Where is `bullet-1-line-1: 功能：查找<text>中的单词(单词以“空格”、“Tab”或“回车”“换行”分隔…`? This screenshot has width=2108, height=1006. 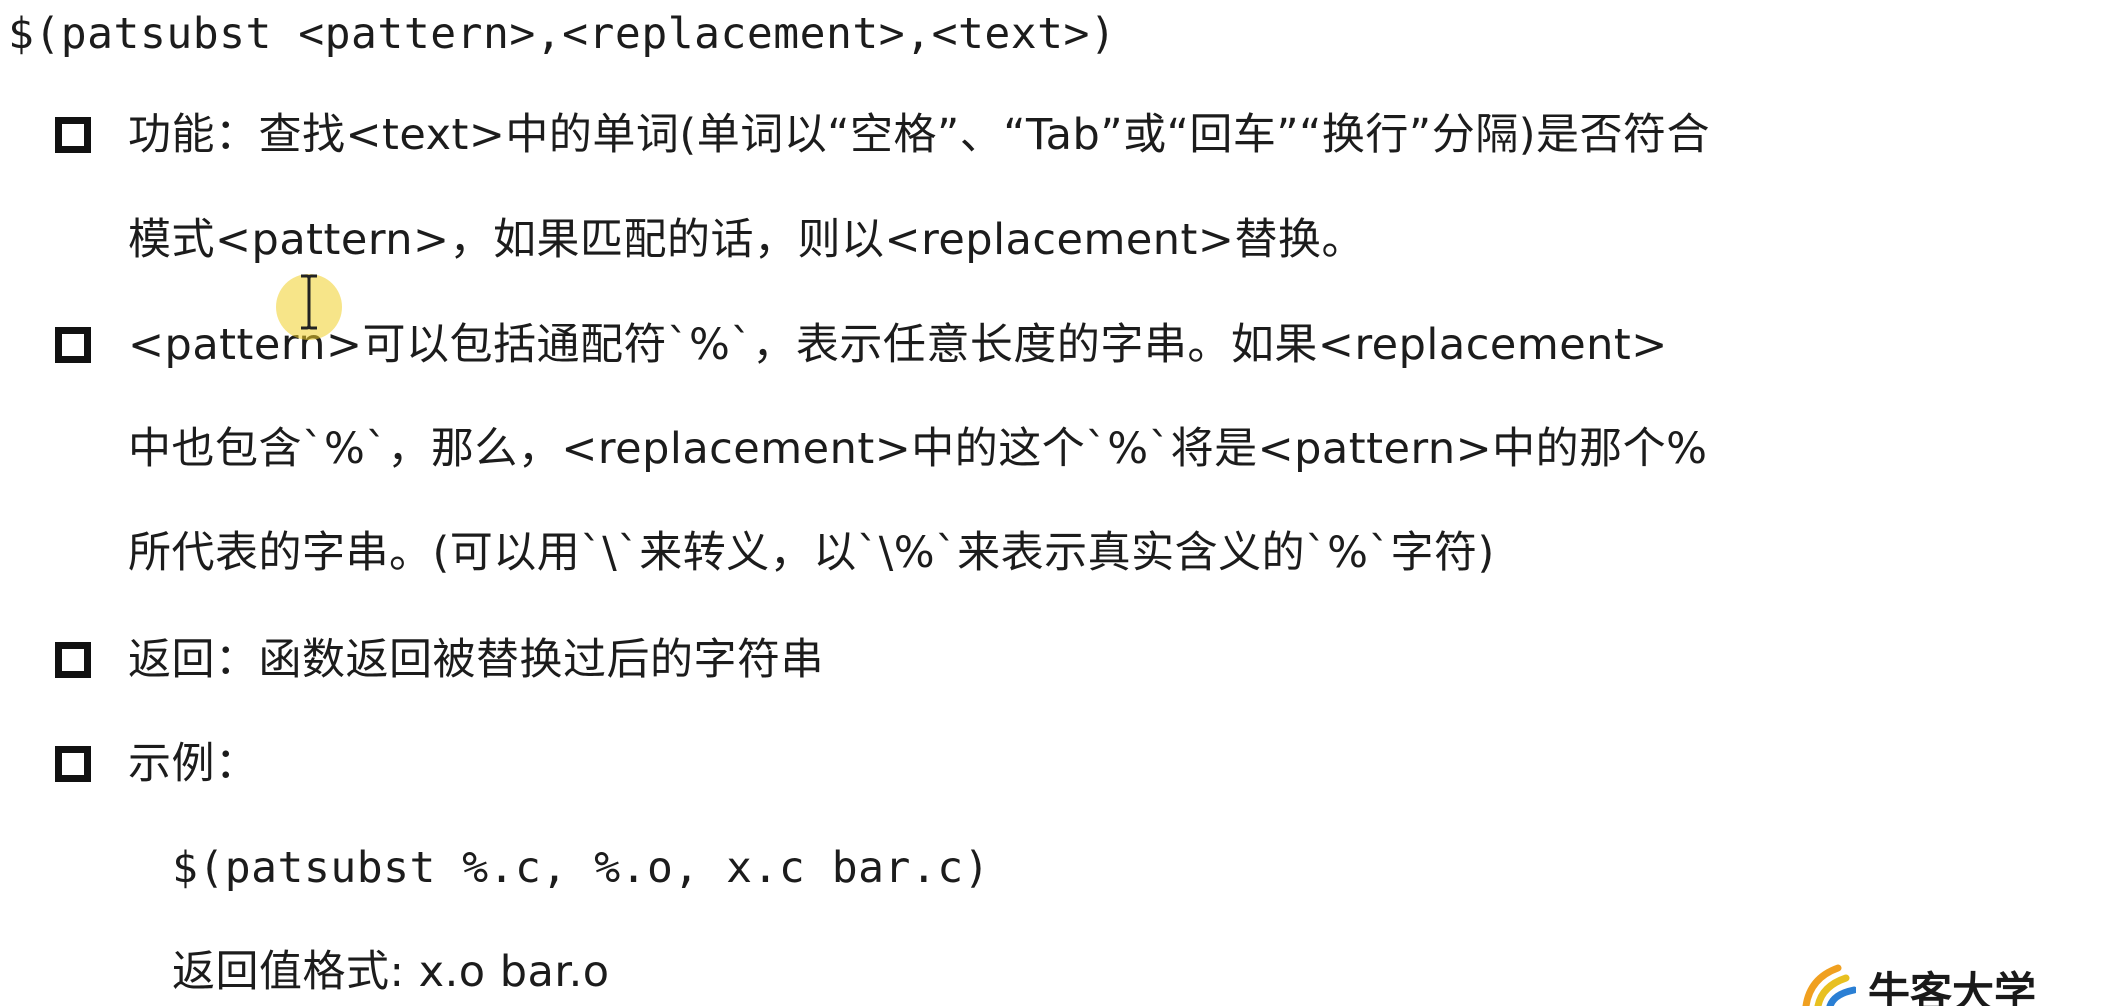 bullet-1-line-1: 功能：查找<text>中的单词(单词以“空格”、“Tab”或“回车”“换行”分隔… is located at coordinates (919, 135).